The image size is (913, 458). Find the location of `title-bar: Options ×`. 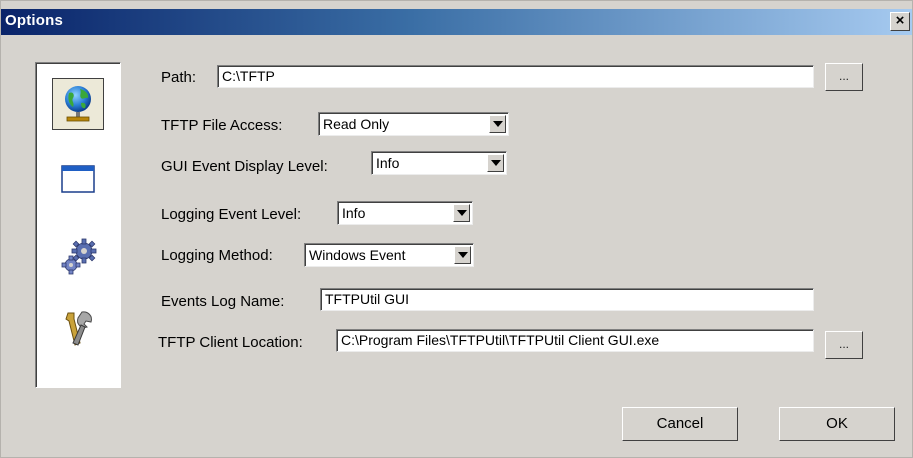

title-bar: Options × is located at coordinates (456, 22).